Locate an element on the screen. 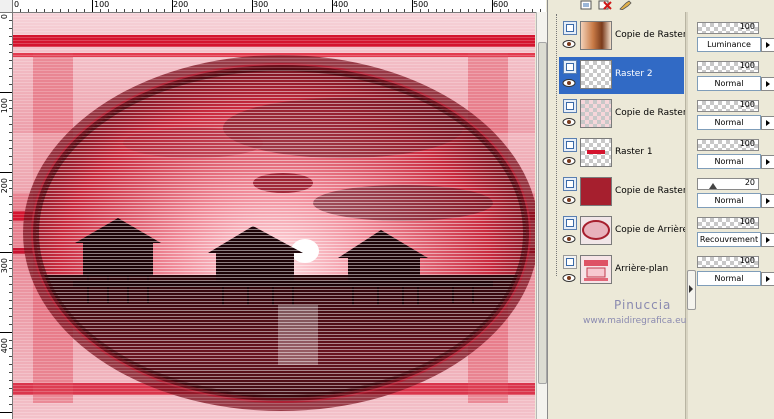 The height and width of the screenshot is (419, 774). delete-layer-icon is located at coordinates (605, 5).